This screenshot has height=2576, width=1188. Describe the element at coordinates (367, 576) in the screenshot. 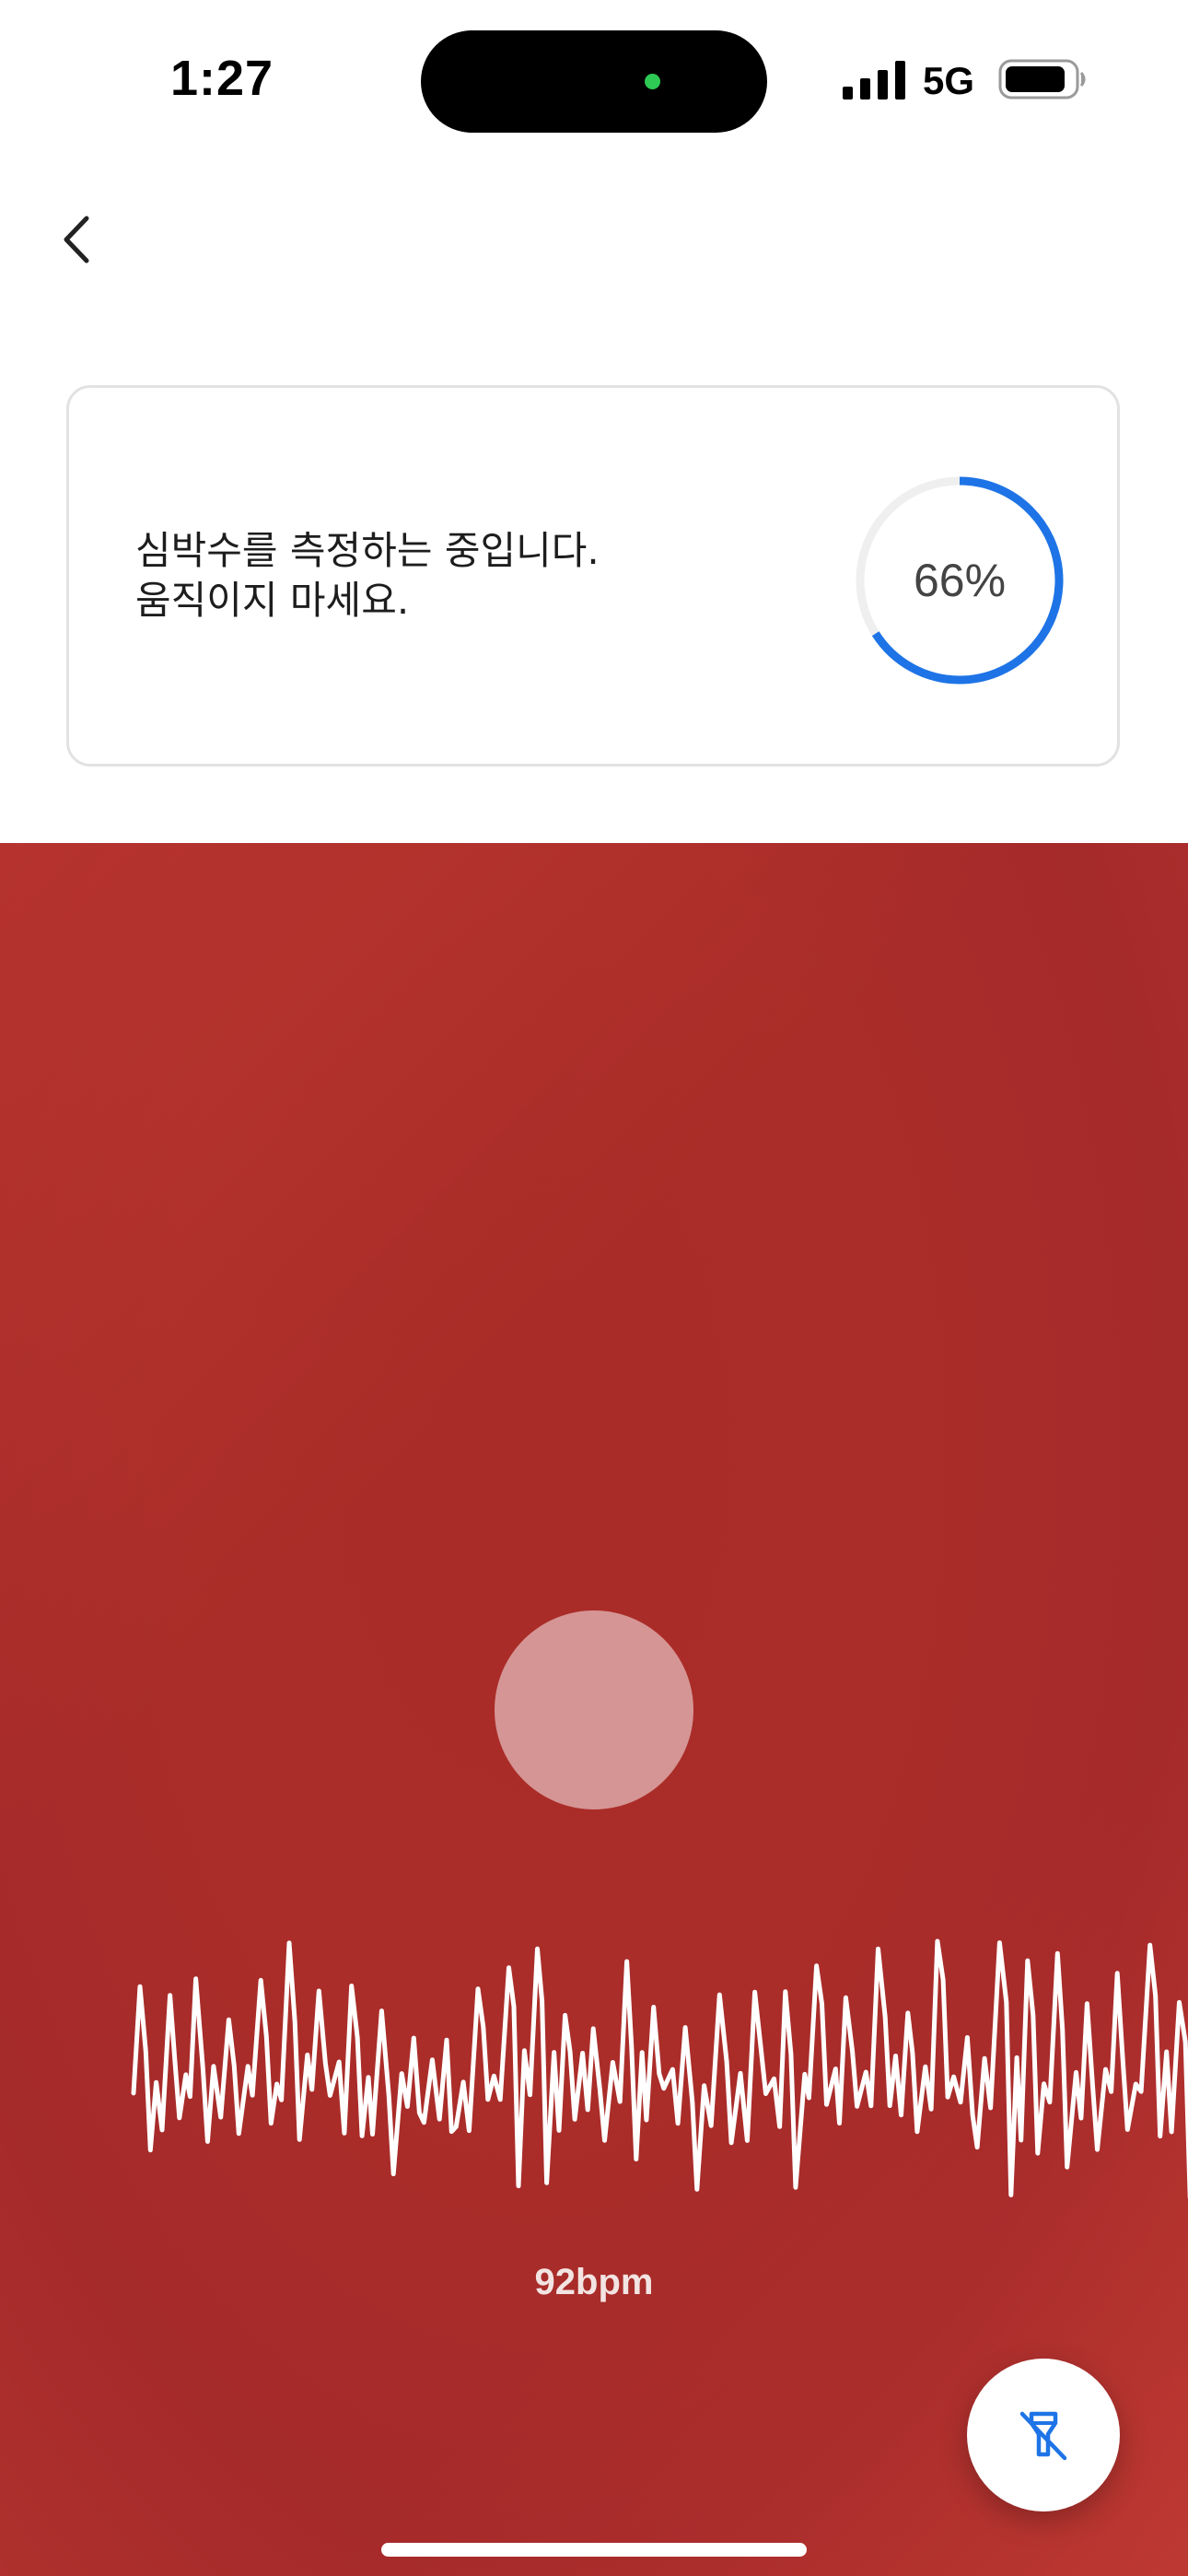

I see `measurement-instruction: 심박수를 측정하는 중입니다. 움직이지 마세요.` at that location.